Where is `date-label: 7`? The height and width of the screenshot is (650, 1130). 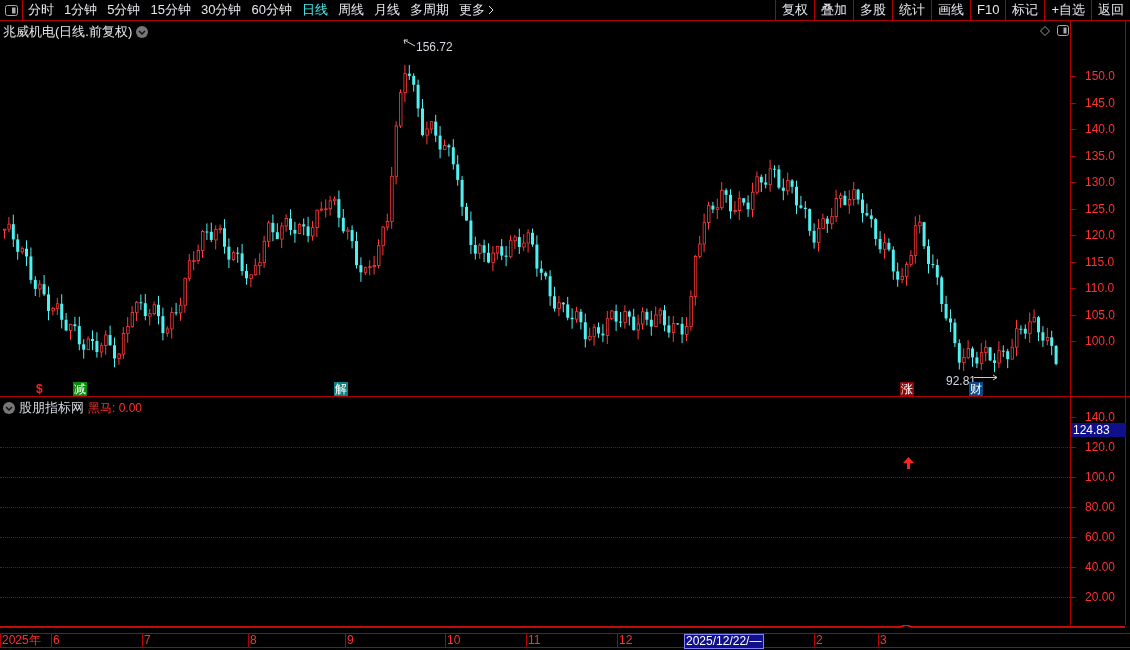 date-label: 7 is located at coordinates (146, 640).